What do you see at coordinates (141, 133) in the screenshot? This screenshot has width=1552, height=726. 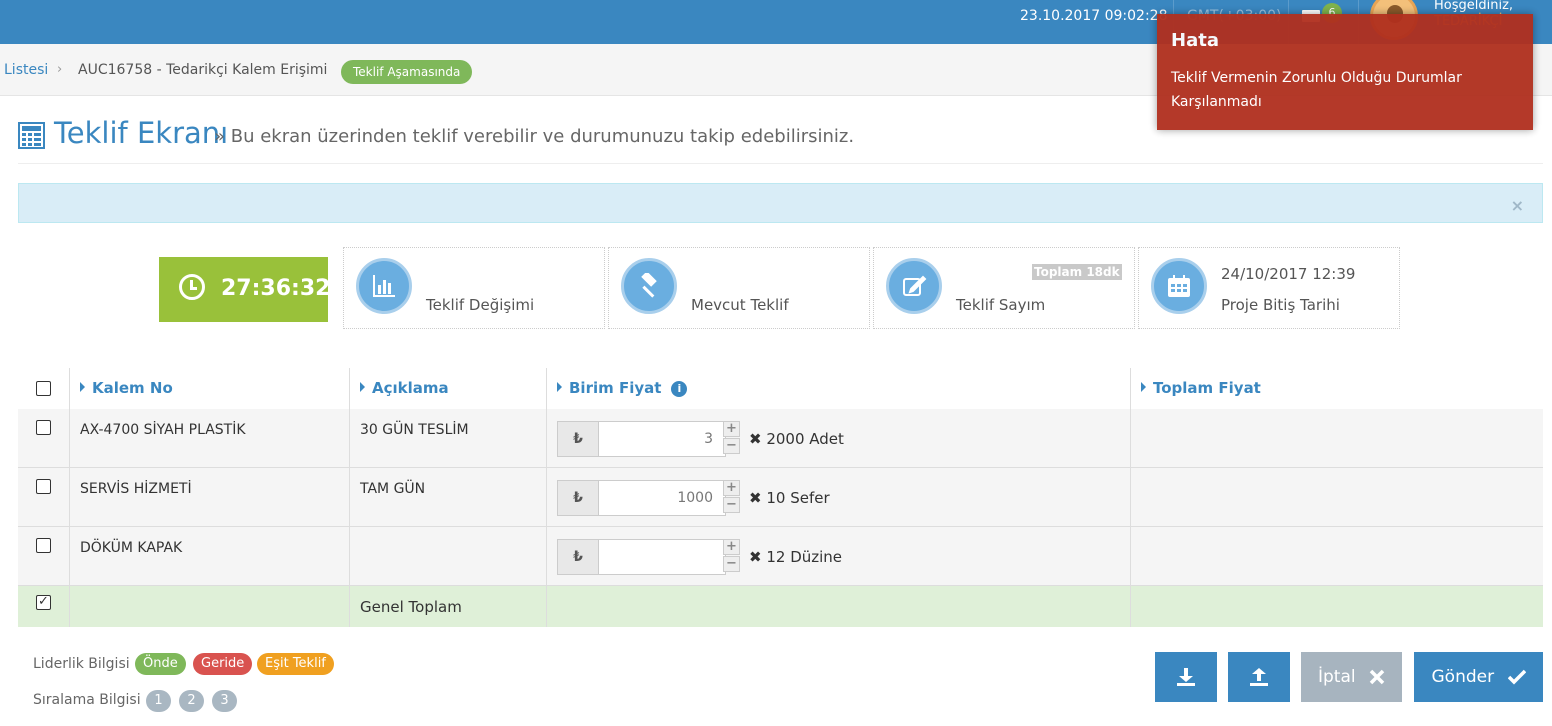 I see `page-title: Teklif Ekranı` at bounding box center [141, 133].